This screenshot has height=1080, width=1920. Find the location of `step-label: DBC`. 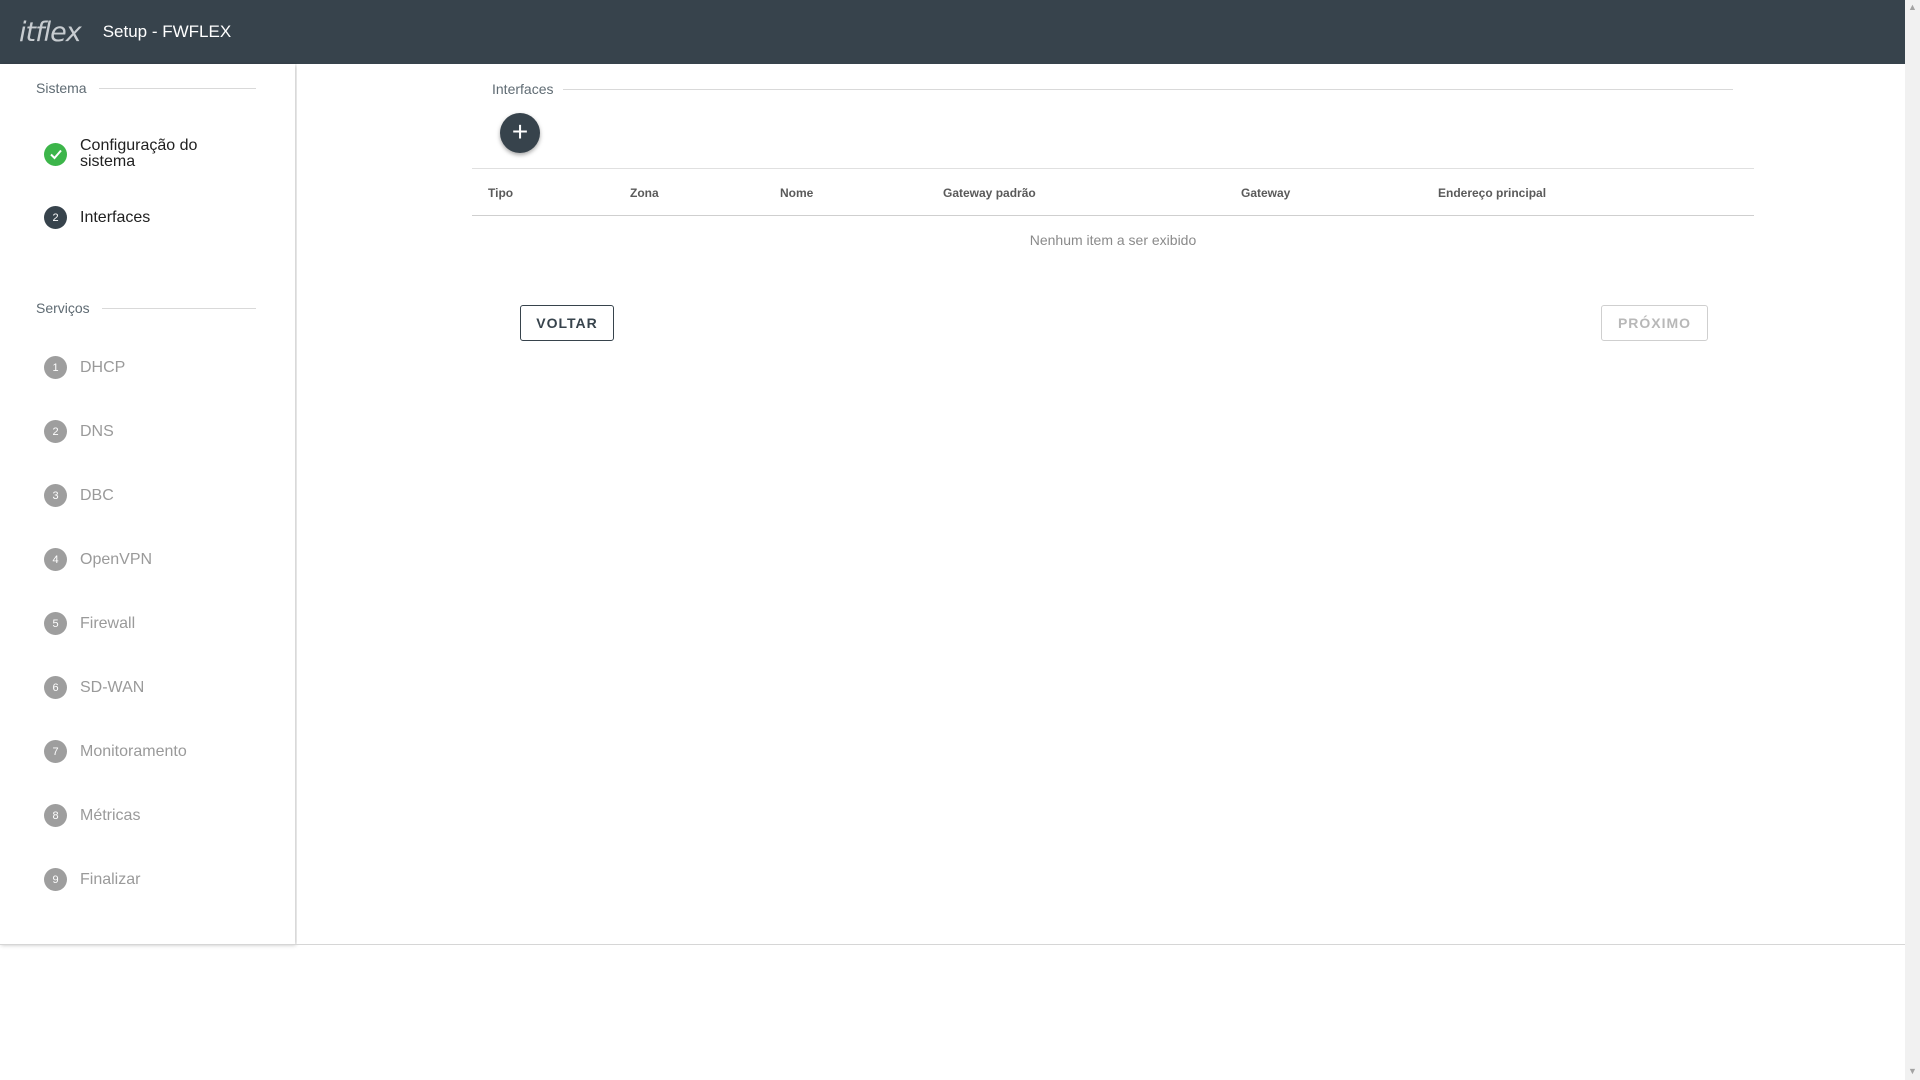

step-label: DBC is located at coordinates (97, 495).